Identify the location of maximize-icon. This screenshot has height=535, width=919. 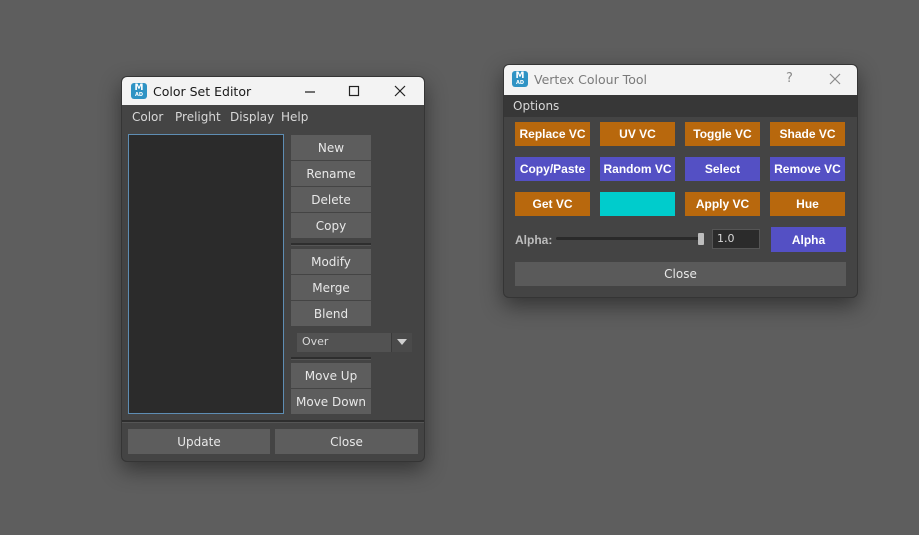
(354, 91).